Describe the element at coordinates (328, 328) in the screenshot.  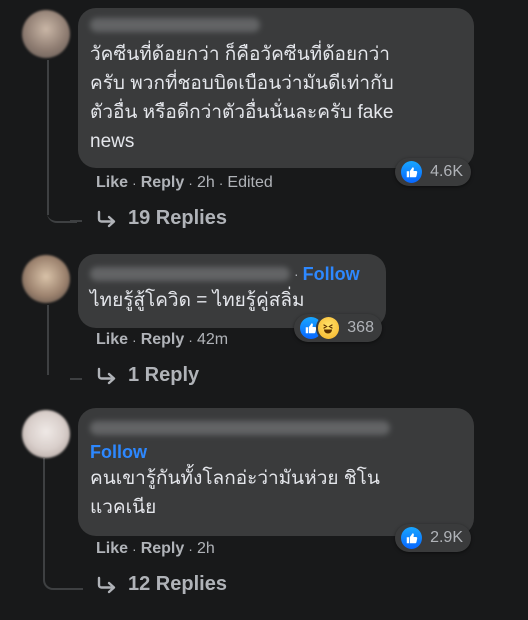
I see `haha-reaction-icon` at that location.